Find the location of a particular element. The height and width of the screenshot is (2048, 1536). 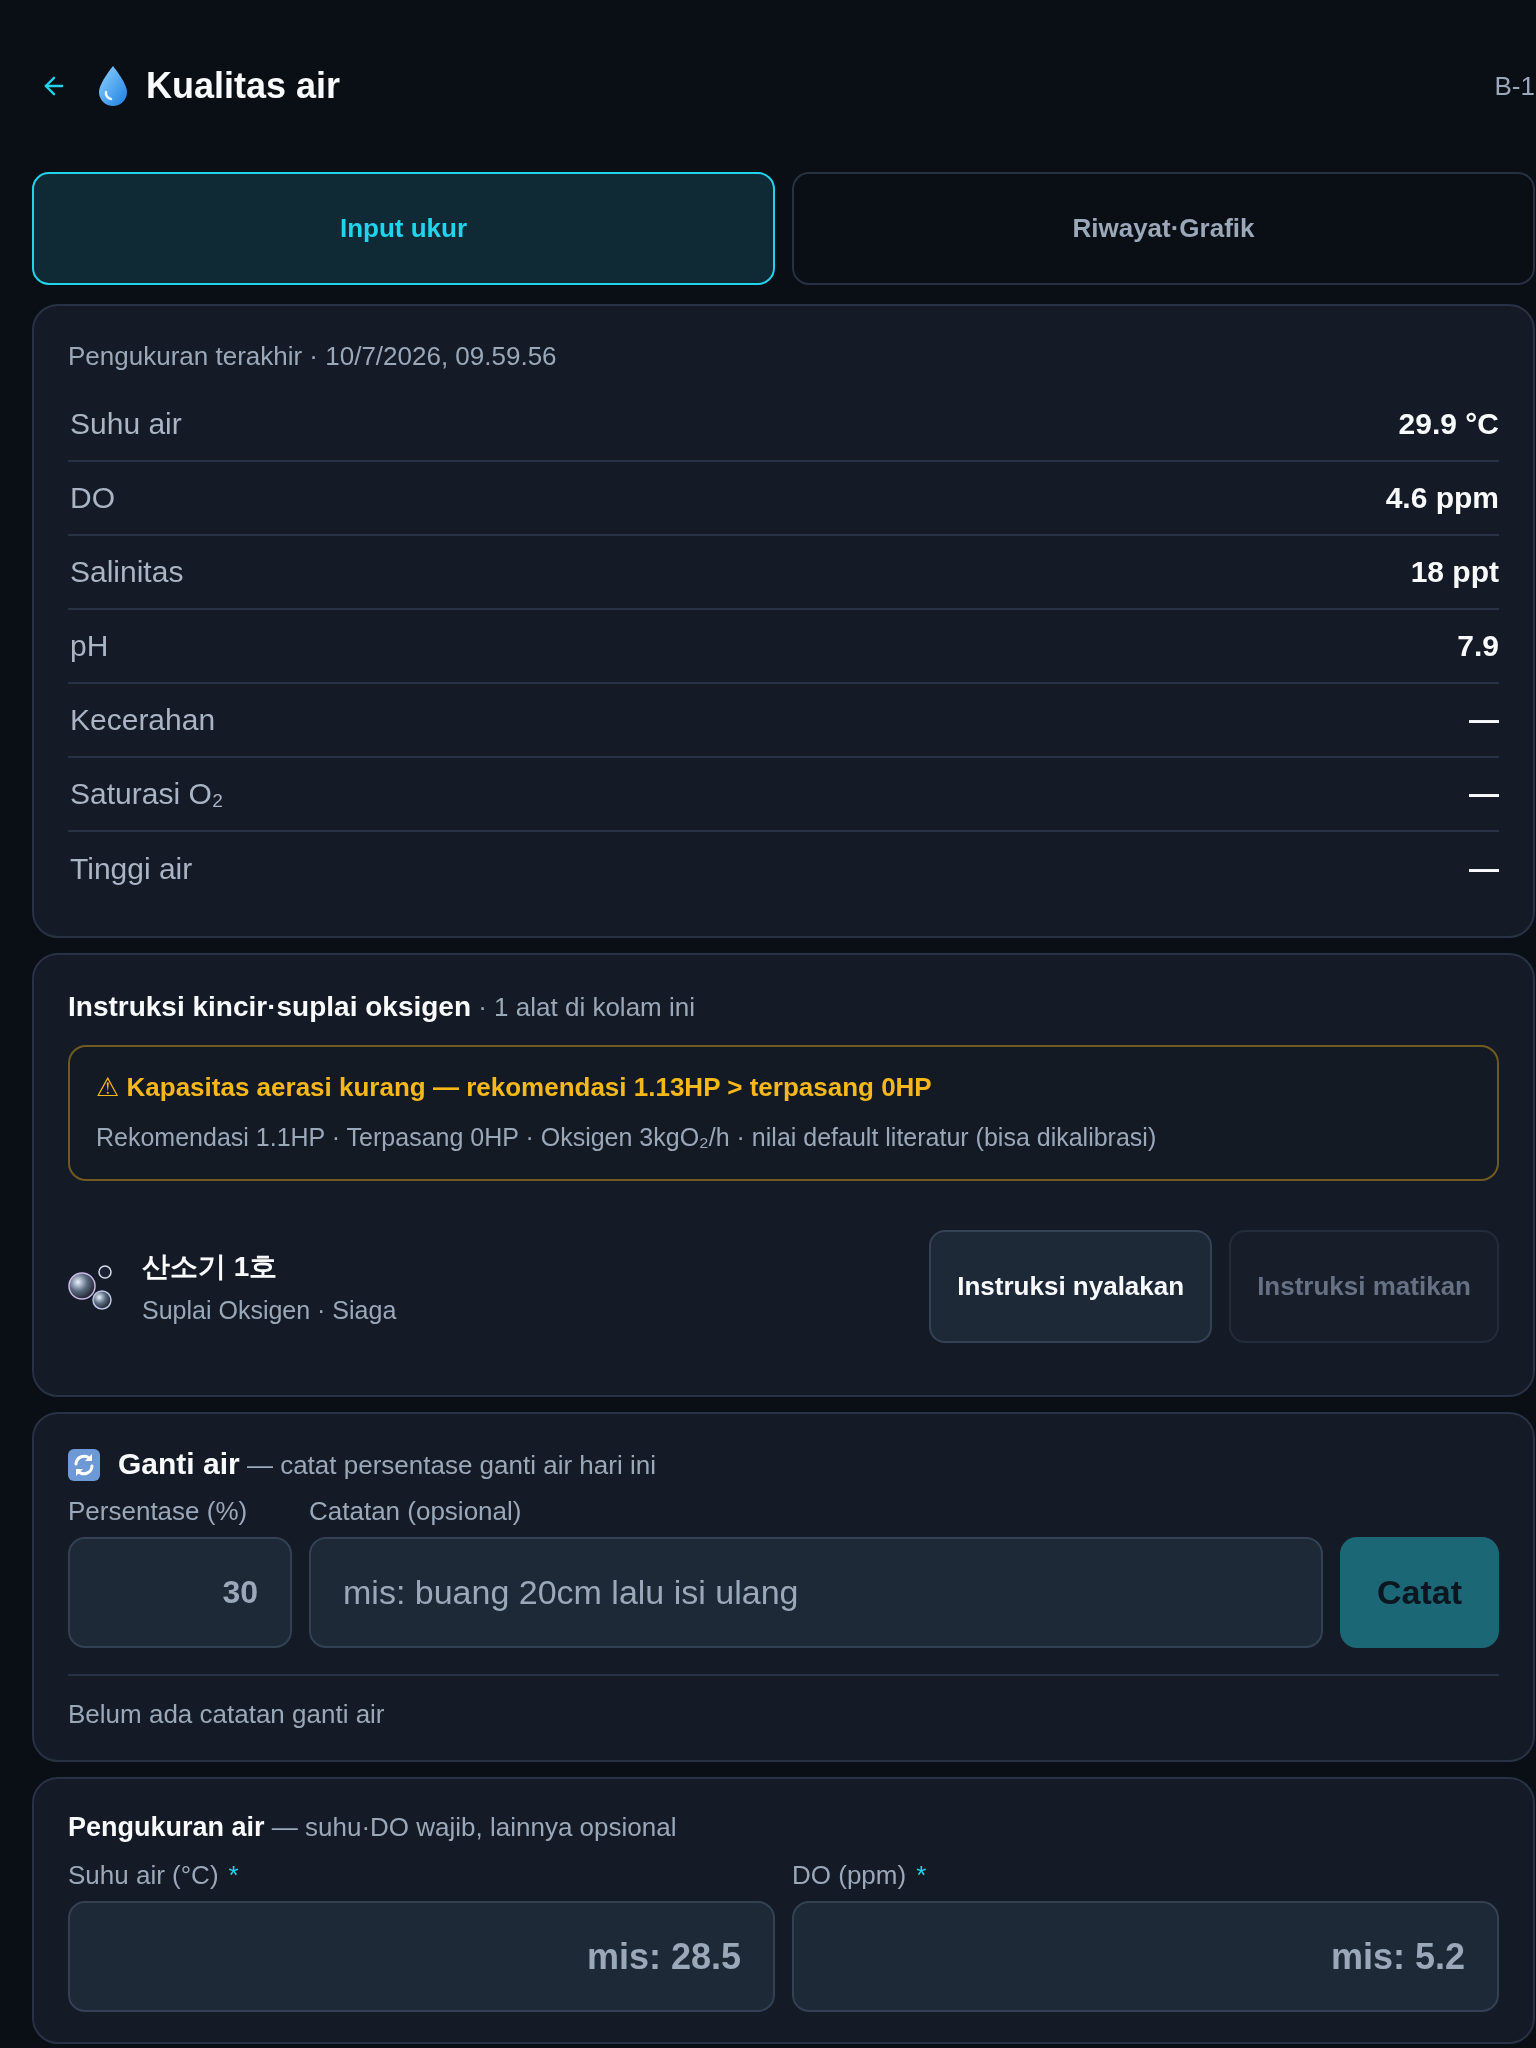

parameter-label: DO is located at coordinates (92, 498).